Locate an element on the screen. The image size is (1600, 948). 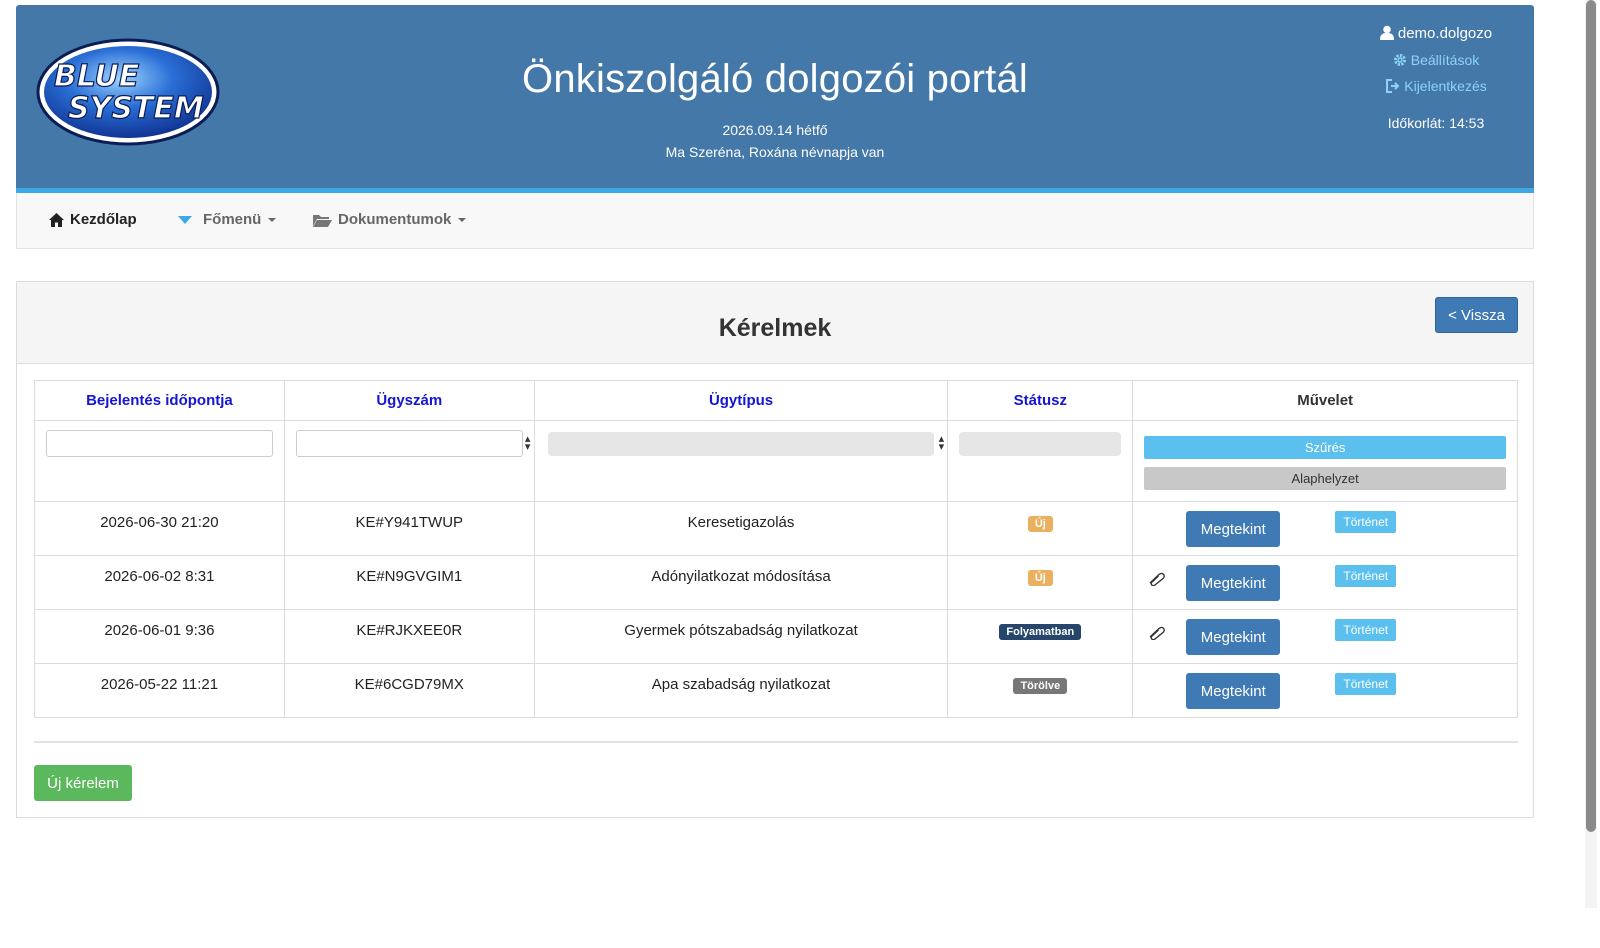
filter-row: ▴ ▾ ▴ ▾ Szűrés Alaphelyzet is located at coordinates (776, 461).